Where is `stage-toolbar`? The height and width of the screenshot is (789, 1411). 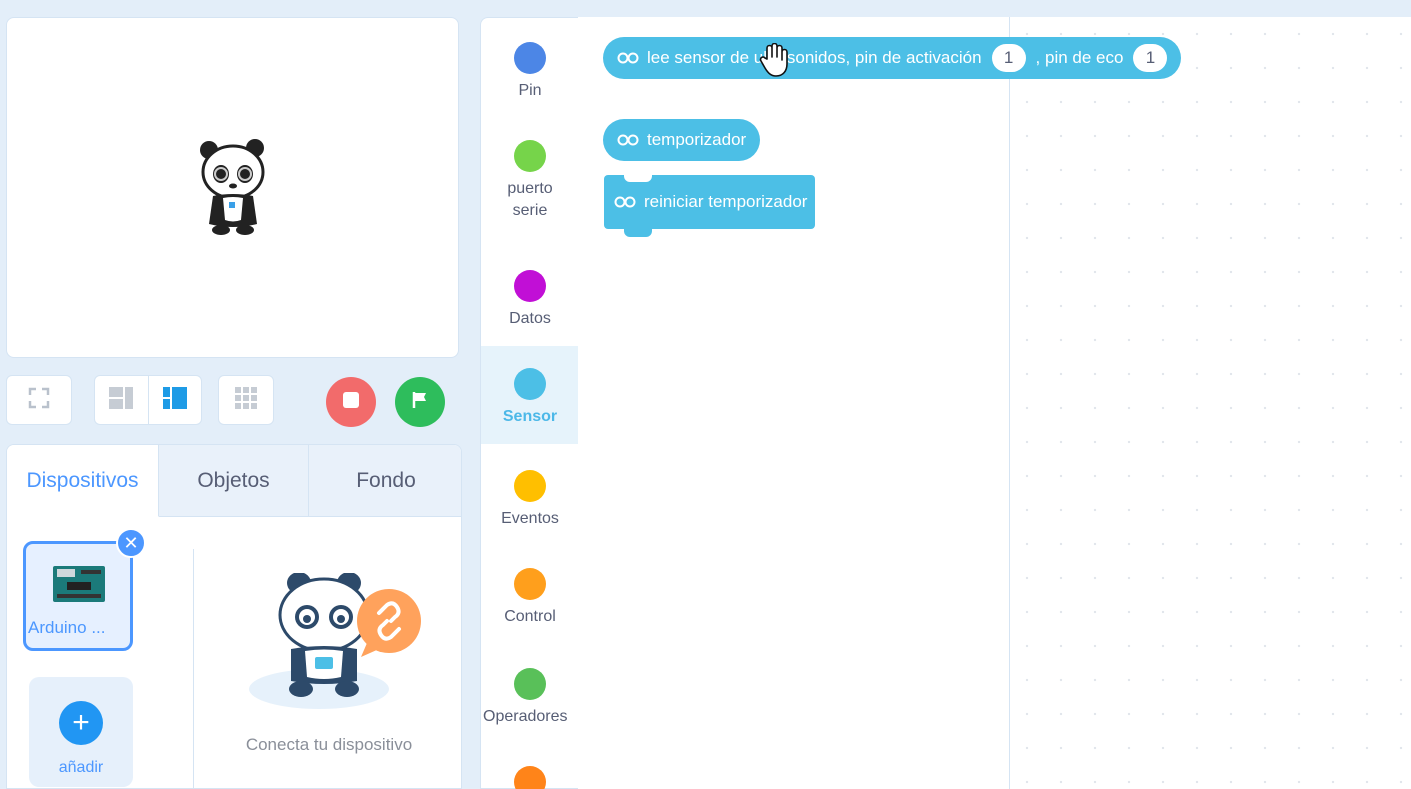
stage-toolbar is located at coordinates (232, 401).